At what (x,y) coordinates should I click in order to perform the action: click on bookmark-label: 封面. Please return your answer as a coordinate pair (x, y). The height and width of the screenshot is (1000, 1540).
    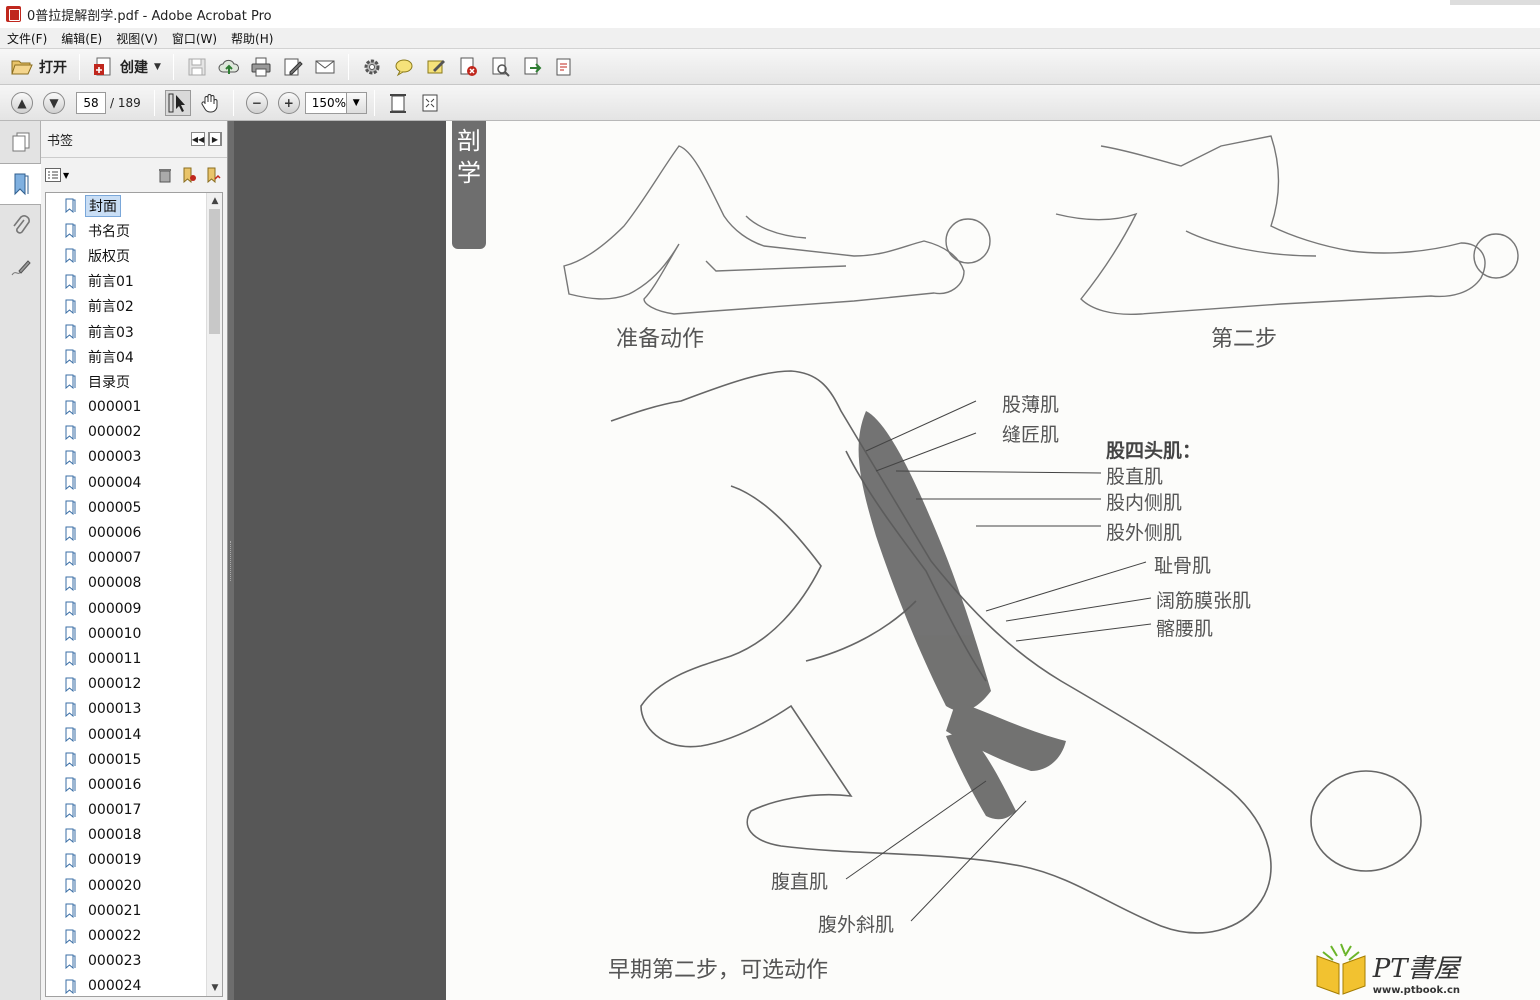
    Looking at the image, I should click on (103, 205).